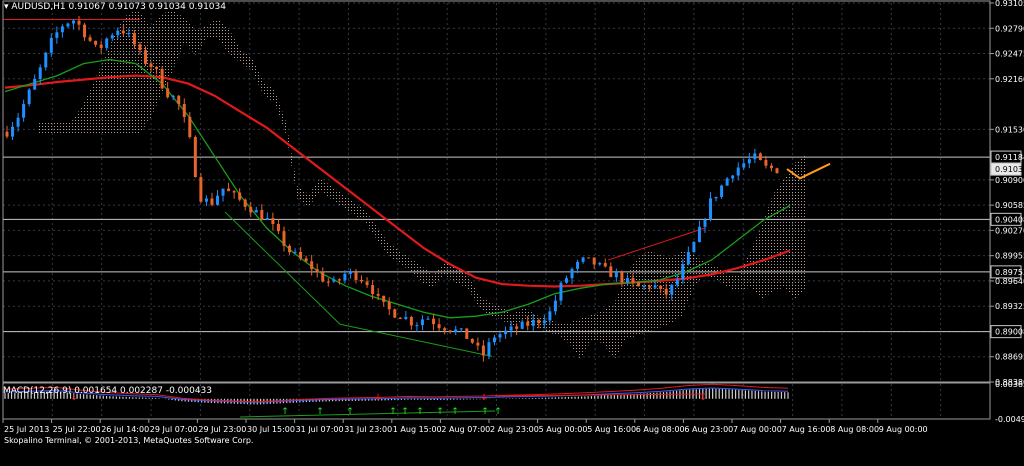 This screenshot has width=1024, height=466. What do you see at coordinates (1009, 219) in the screenshot?
I see `y-tick-label: 0.90408` at bounding box center [1009, 219].